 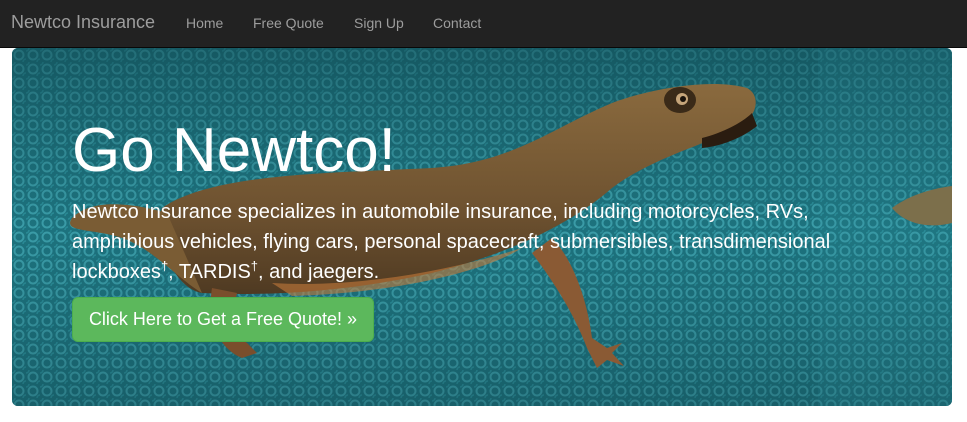 What do you see at coordinates (204, 23) in the screenshot?
I see `nav-link-home: Home` at bounding box center [204, 23].